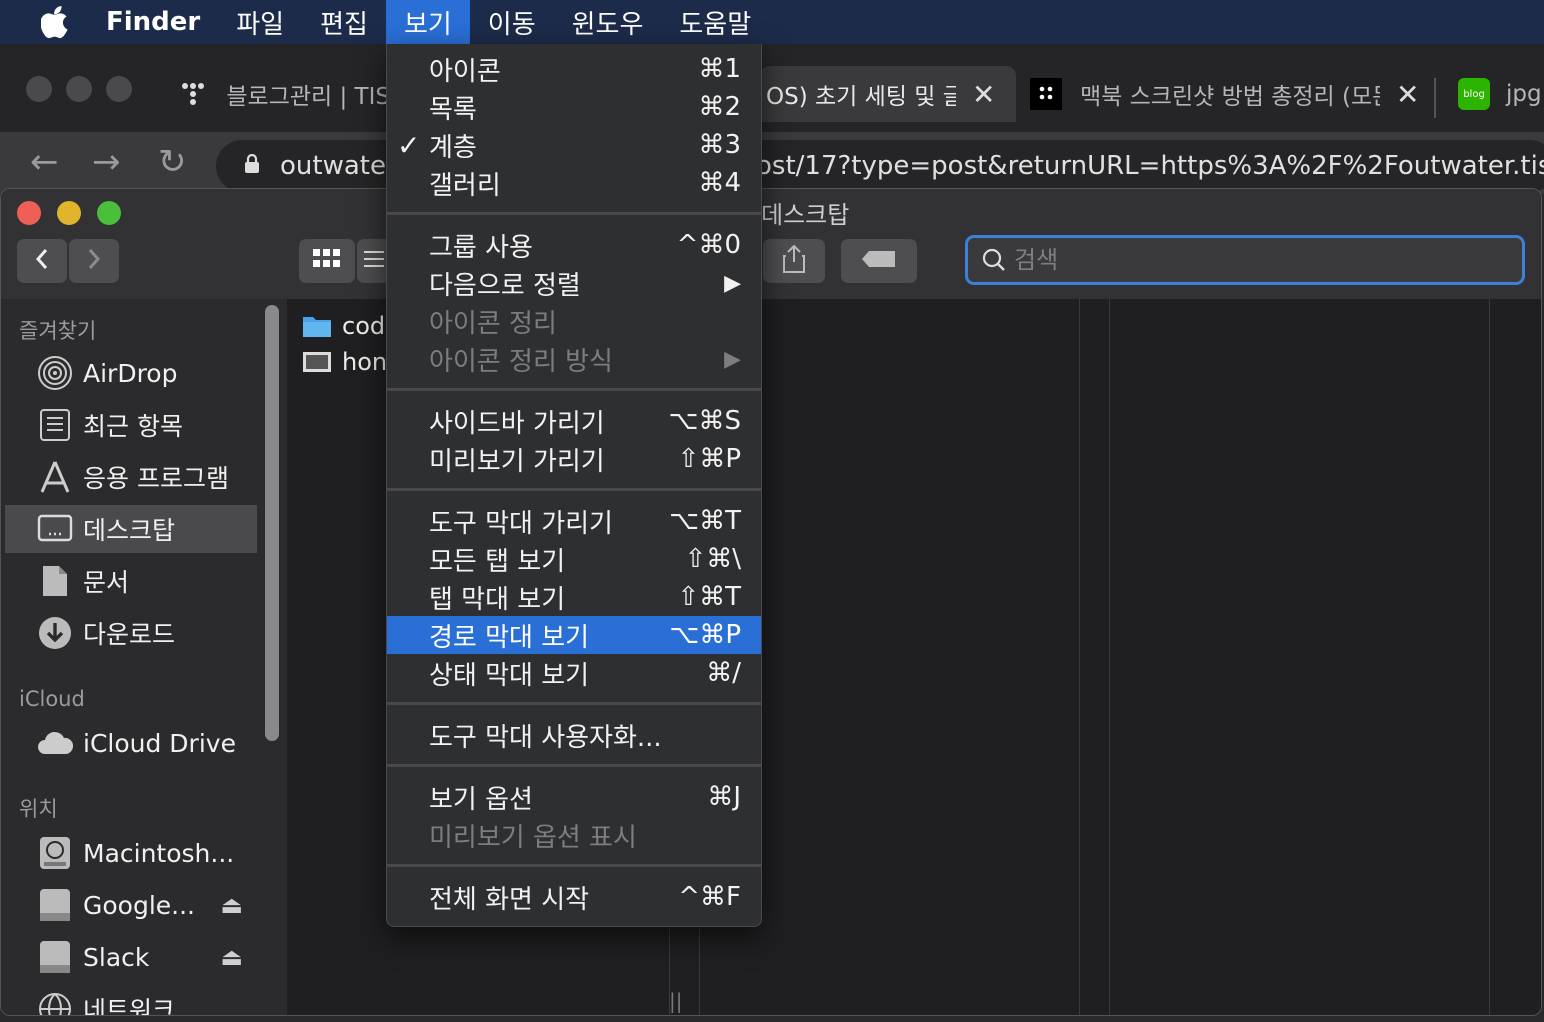 The image size is (1544, 1022). What do you see at coordinates (131, 477) in the screenshot?
I see `sidebar-item-applications: 응용 프로그램` at bounding box center [131, 477].